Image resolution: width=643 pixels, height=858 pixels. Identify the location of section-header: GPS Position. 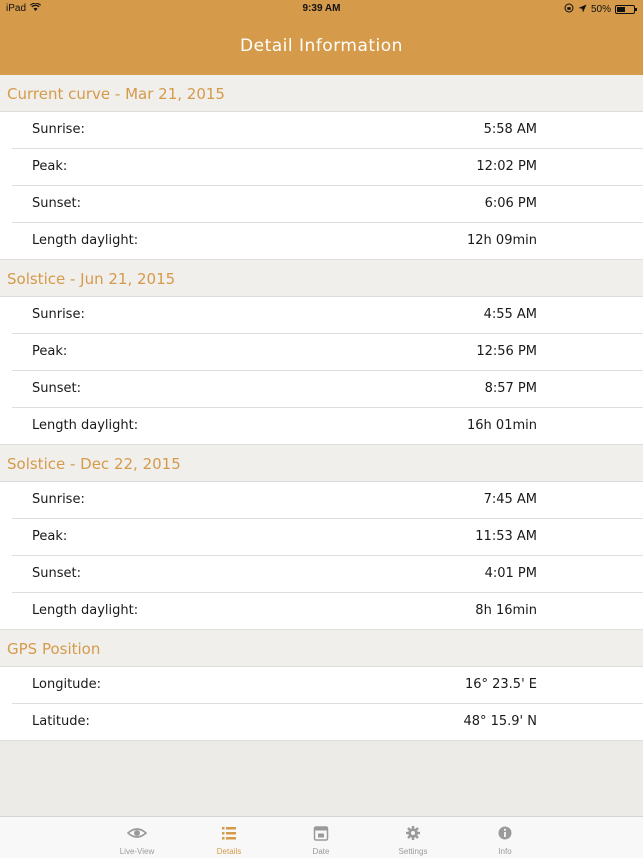
(321, 648).